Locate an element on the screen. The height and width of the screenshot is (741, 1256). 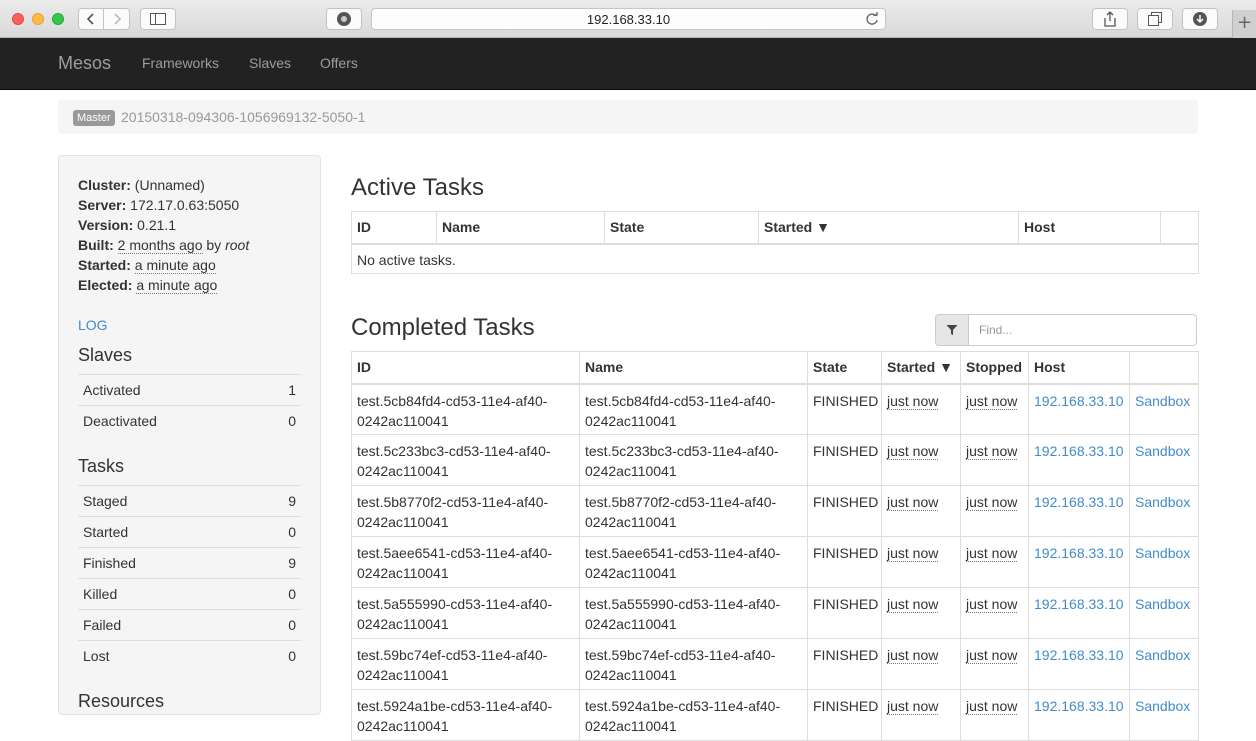
slaves-stats: Activated 1 Deactivated 0 is located at coordinates (189, 405).